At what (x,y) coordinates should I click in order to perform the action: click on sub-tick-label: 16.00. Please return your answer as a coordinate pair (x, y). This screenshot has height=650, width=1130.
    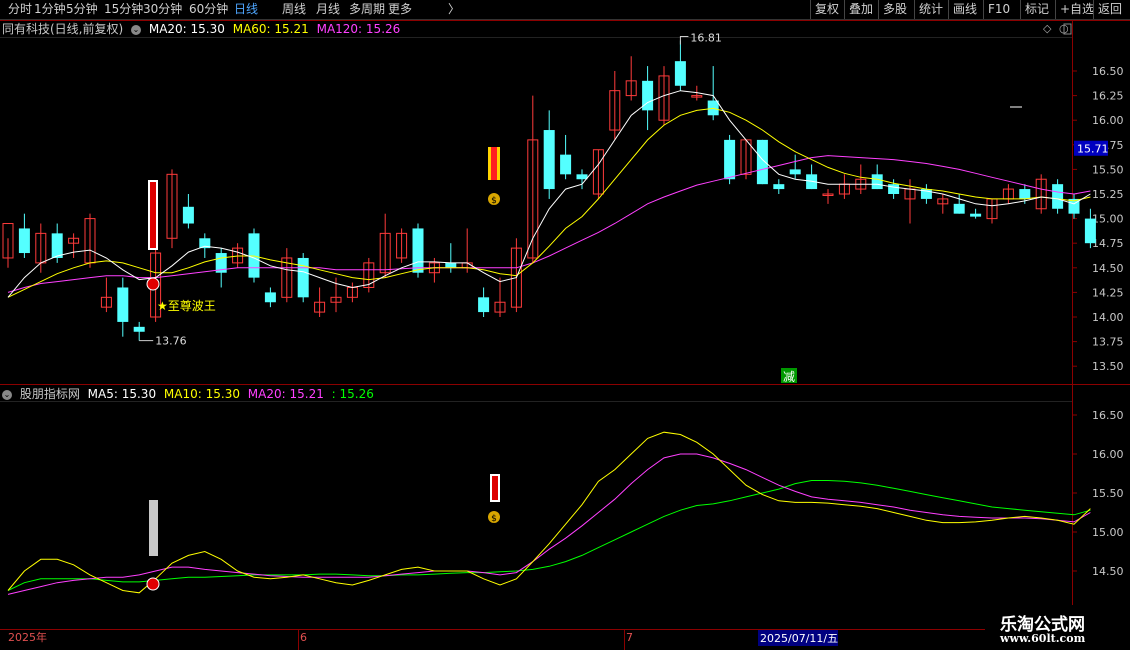
    Looking at the image, I should click on (1108, 454).